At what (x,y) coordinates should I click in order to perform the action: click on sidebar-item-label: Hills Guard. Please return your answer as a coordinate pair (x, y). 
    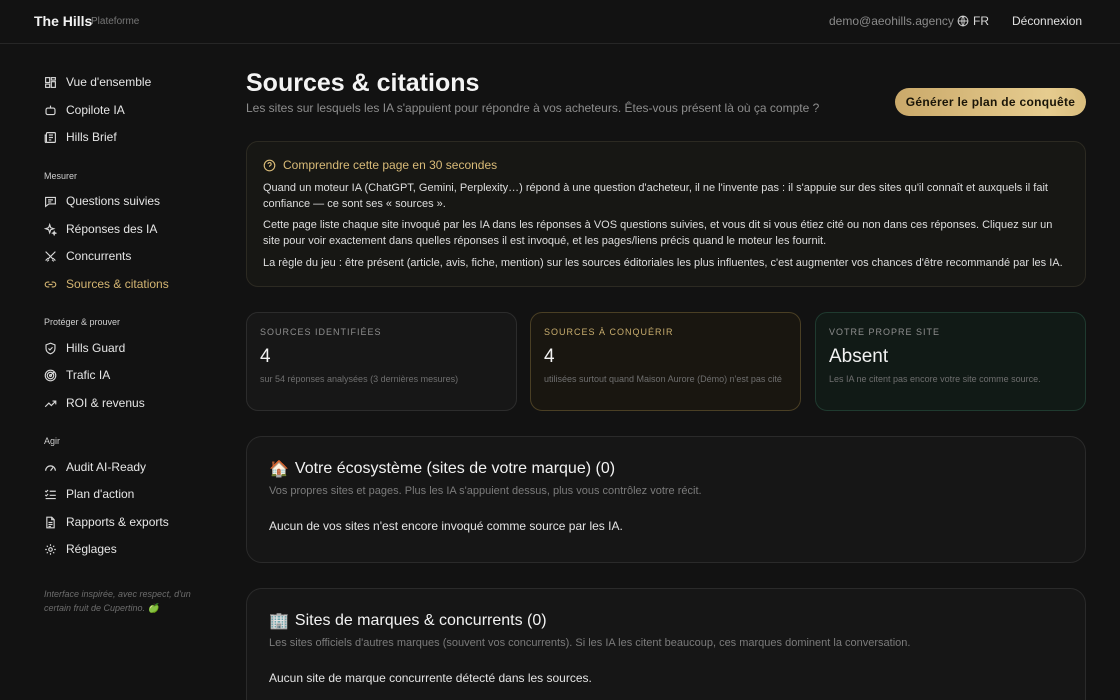
    Looking at the image, I should click on (96, 348).